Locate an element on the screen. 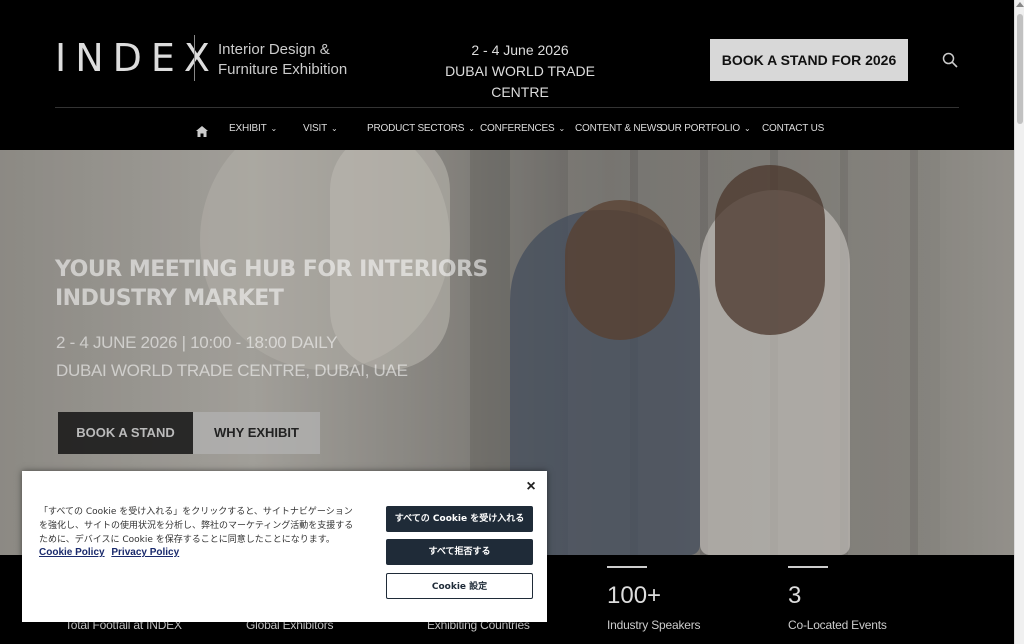  stat-label: Co-Located Events is located at coordinates (837, 625).